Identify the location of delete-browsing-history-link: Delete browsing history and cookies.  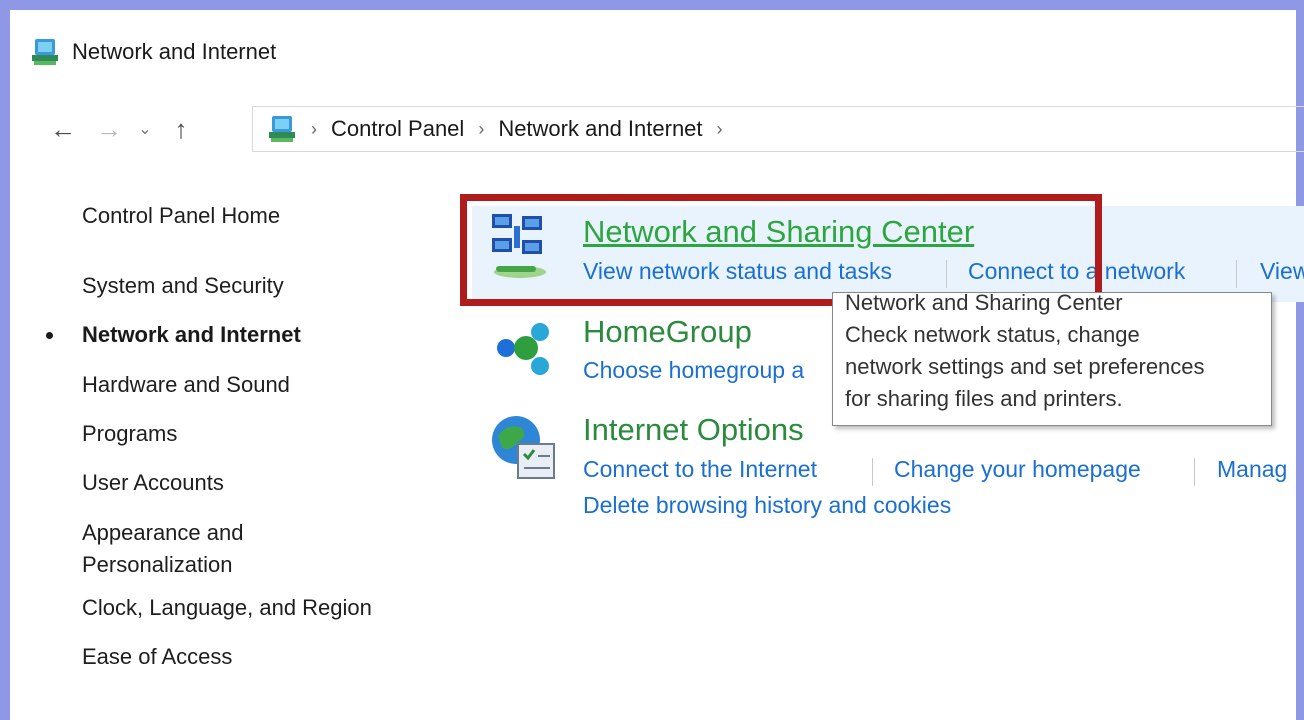
(767, 505).